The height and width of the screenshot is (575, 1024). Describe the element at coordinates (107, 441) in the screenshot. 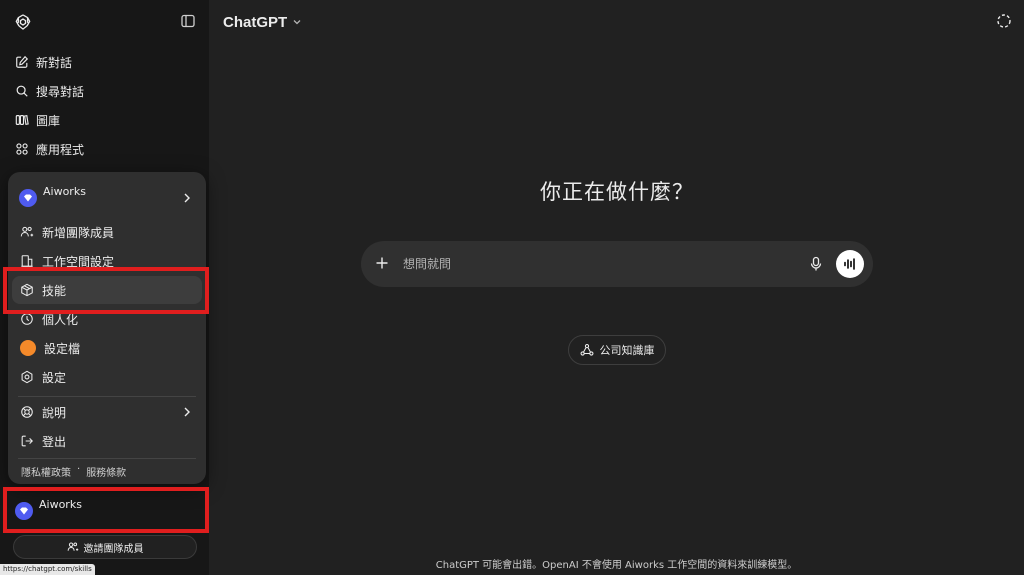

I see `logout-item: 登出` at that location.